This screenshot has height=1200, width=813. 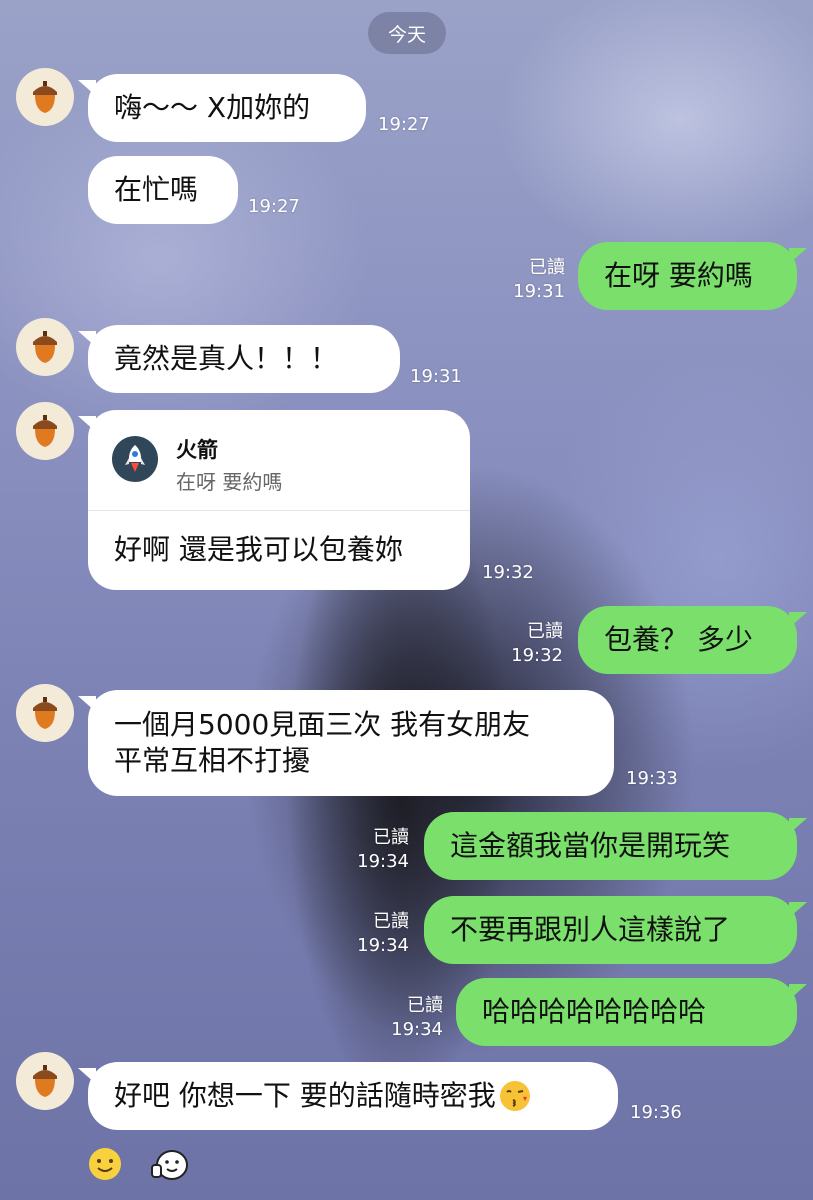 I want to click on message-text-line: 平常互相不打擾, so click(x=212, y=760).